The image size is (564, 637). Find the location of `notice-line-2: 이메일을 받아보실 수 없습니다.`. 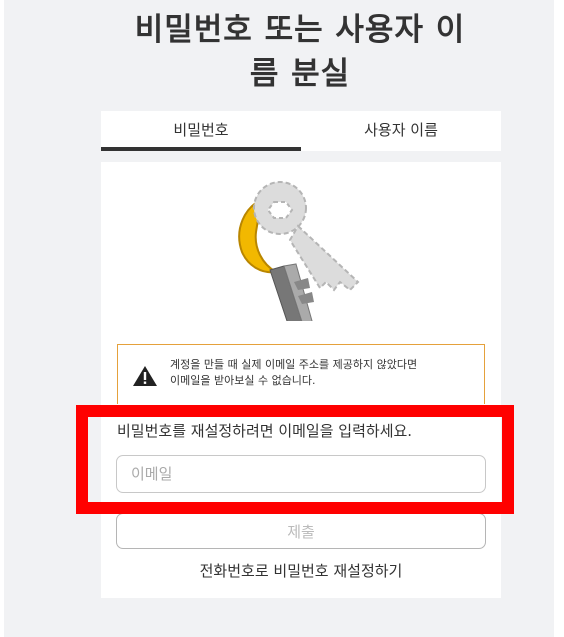

notice-line-2: 이메일을 받아보실 수 없습니다. is located at coordinates (243, 380).